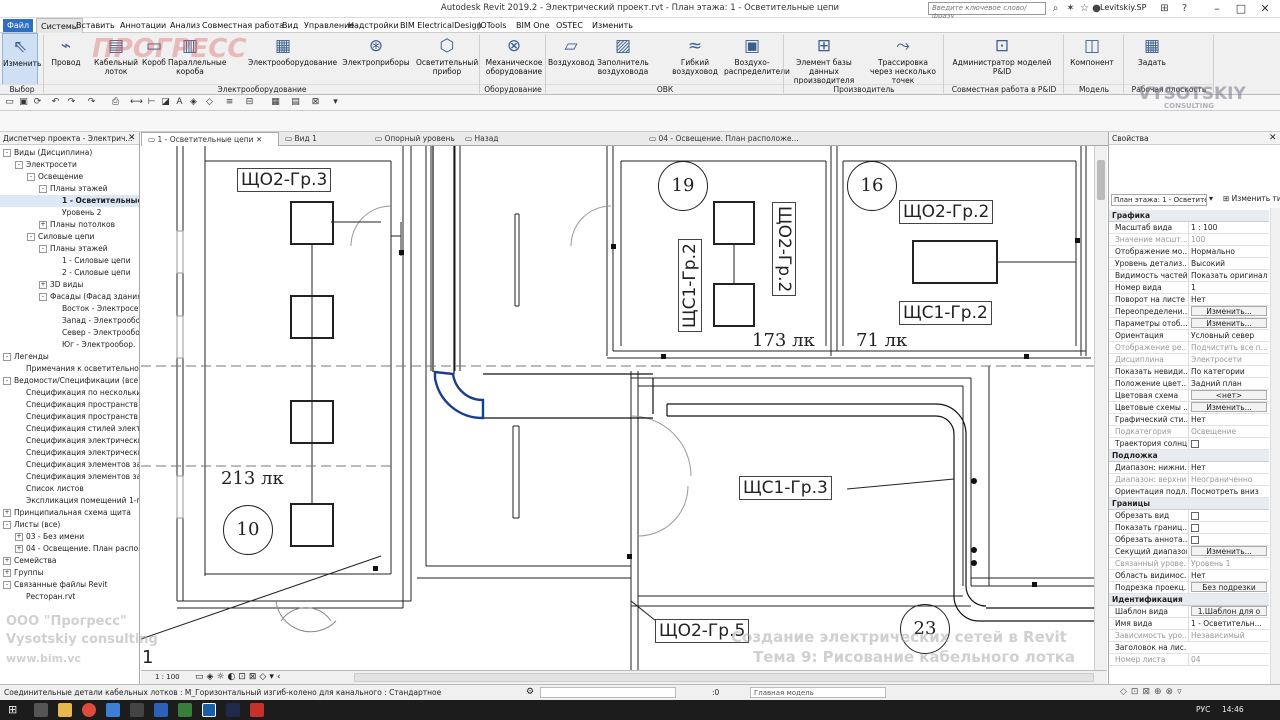 This screenshot has width=1280, height=720. I want to click on browser-item: Спецификация пространств, so click(69, 405).